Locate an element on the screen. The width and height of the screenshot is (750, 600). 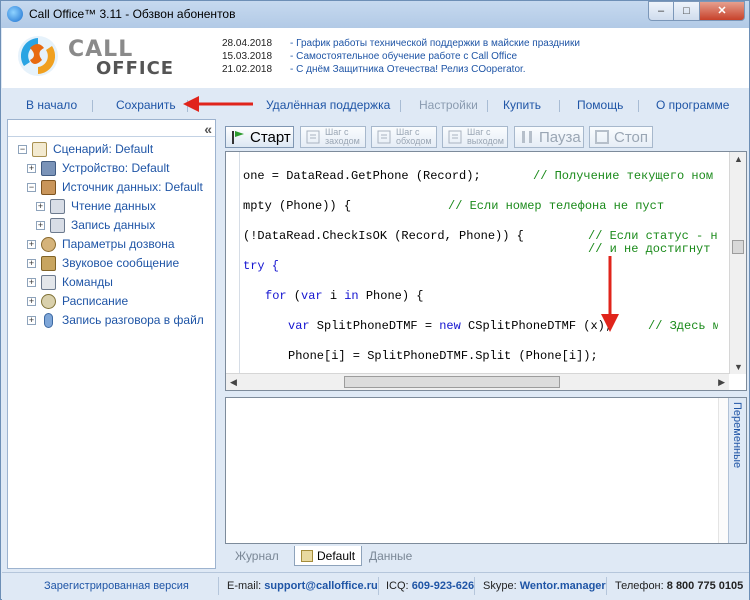
email-label: E-mail: is located at coordinates (244, 586).